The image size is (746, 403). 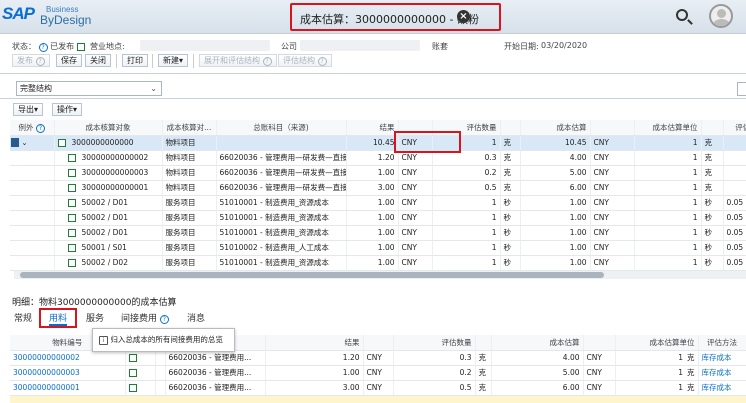 What do you see at coordinates (140, 373) in the screenshot?
I see `status-cell` at bounding box center [140, 373].